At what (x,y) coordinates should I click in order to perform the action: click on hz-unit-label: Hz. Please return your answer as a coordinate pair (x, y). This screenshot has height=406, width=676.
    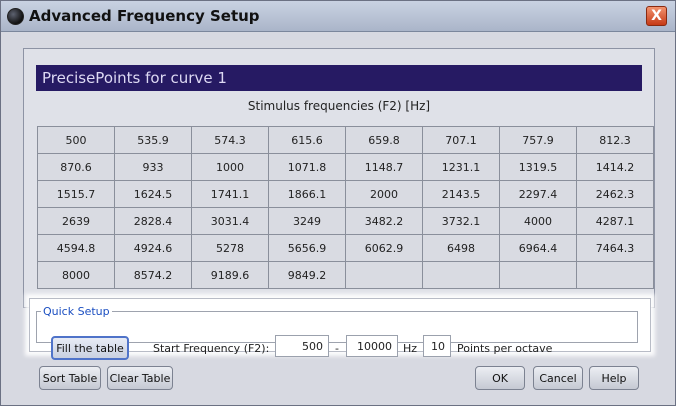
    Looking at the image, I should click on (410, 348).